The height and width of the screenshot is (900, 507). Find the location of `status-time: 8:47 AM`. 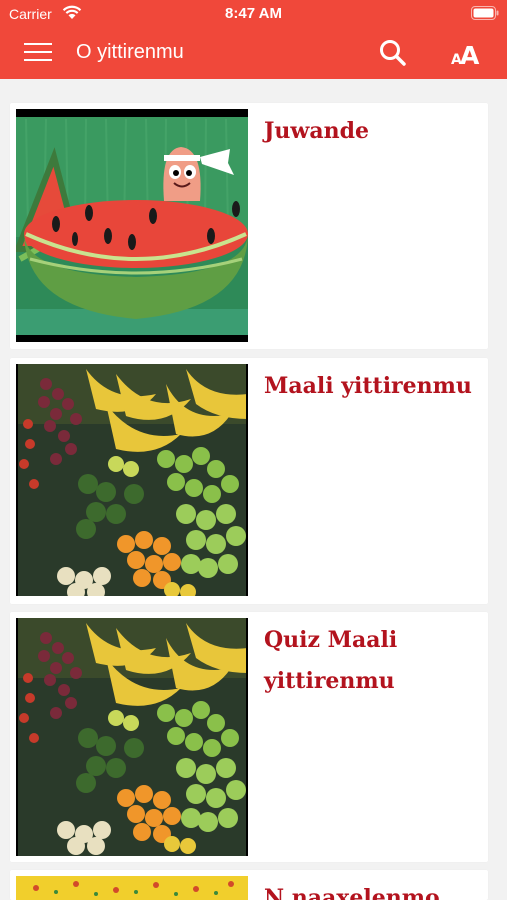

status-time: 8:47 AM is located at coordinates (253, 13).